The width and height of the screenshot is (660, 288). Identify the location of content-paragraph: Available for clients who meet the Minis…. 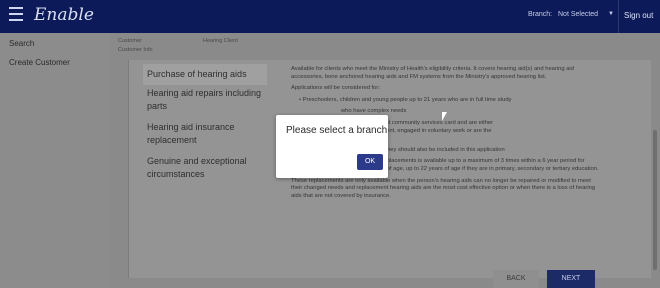
(432, 73).